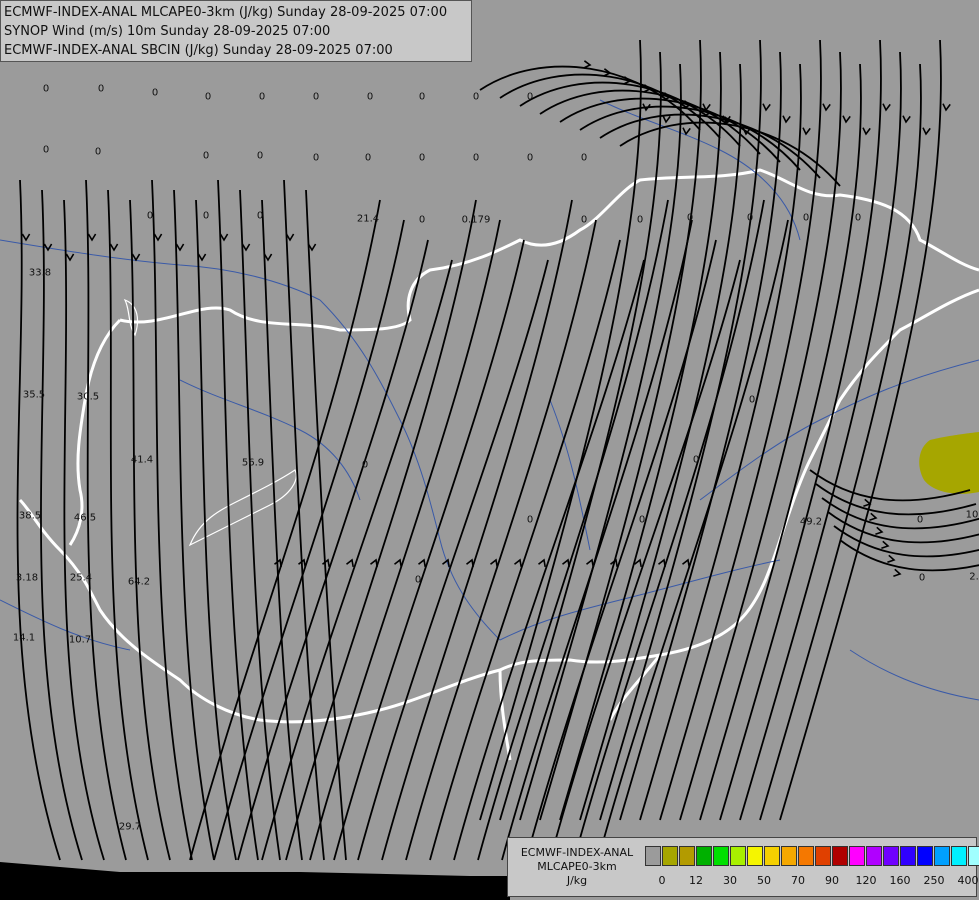 The height and width of the screenshot is (900, 979). What do you see at coordinates (27, 578) in the screenshot?
I see `sbcin-value-label: 3.18` at bounding box center [27, 578].